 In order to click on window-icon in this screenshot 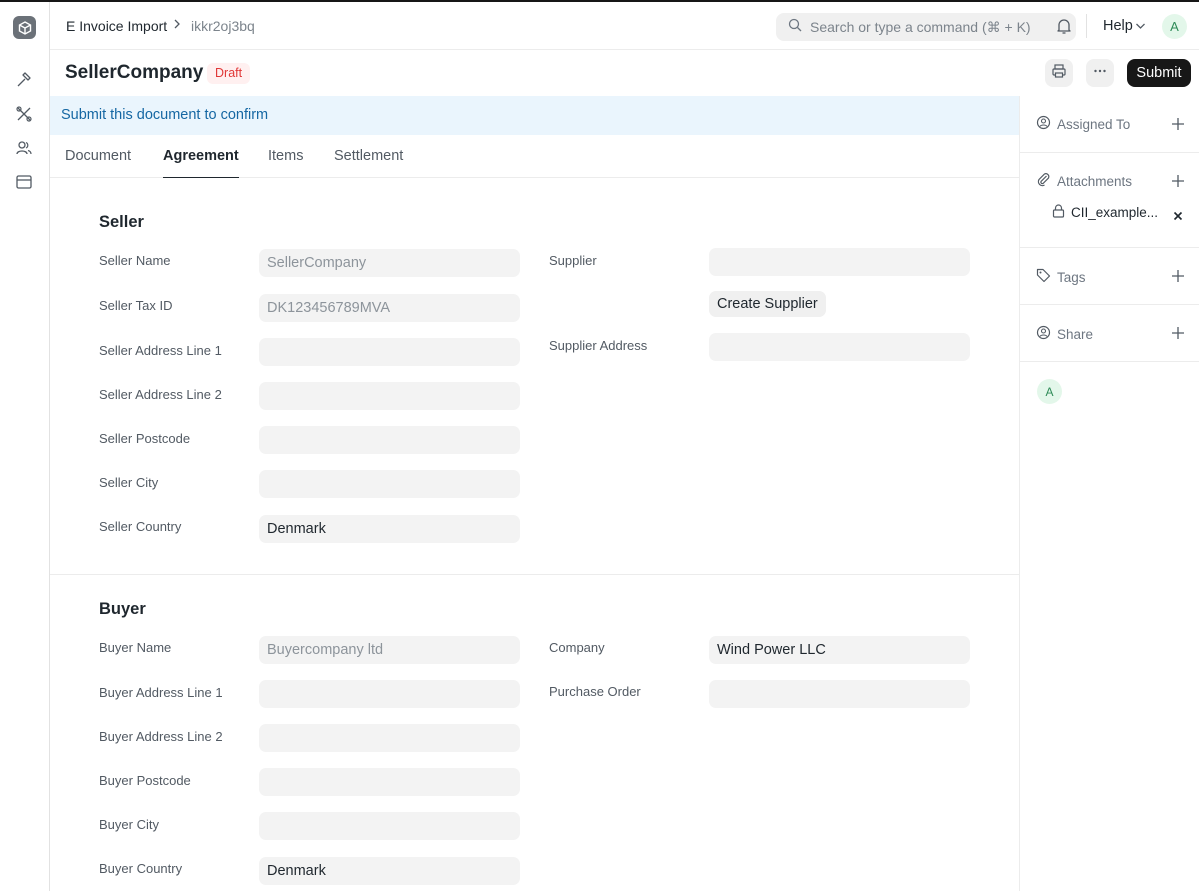, I will do `click(24, 182)`.